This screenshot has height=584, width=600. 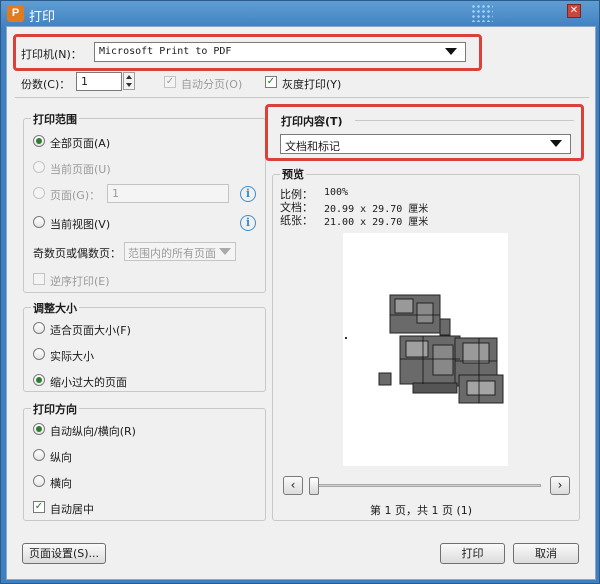 I want to click on divider, so click(x=302, y=97).